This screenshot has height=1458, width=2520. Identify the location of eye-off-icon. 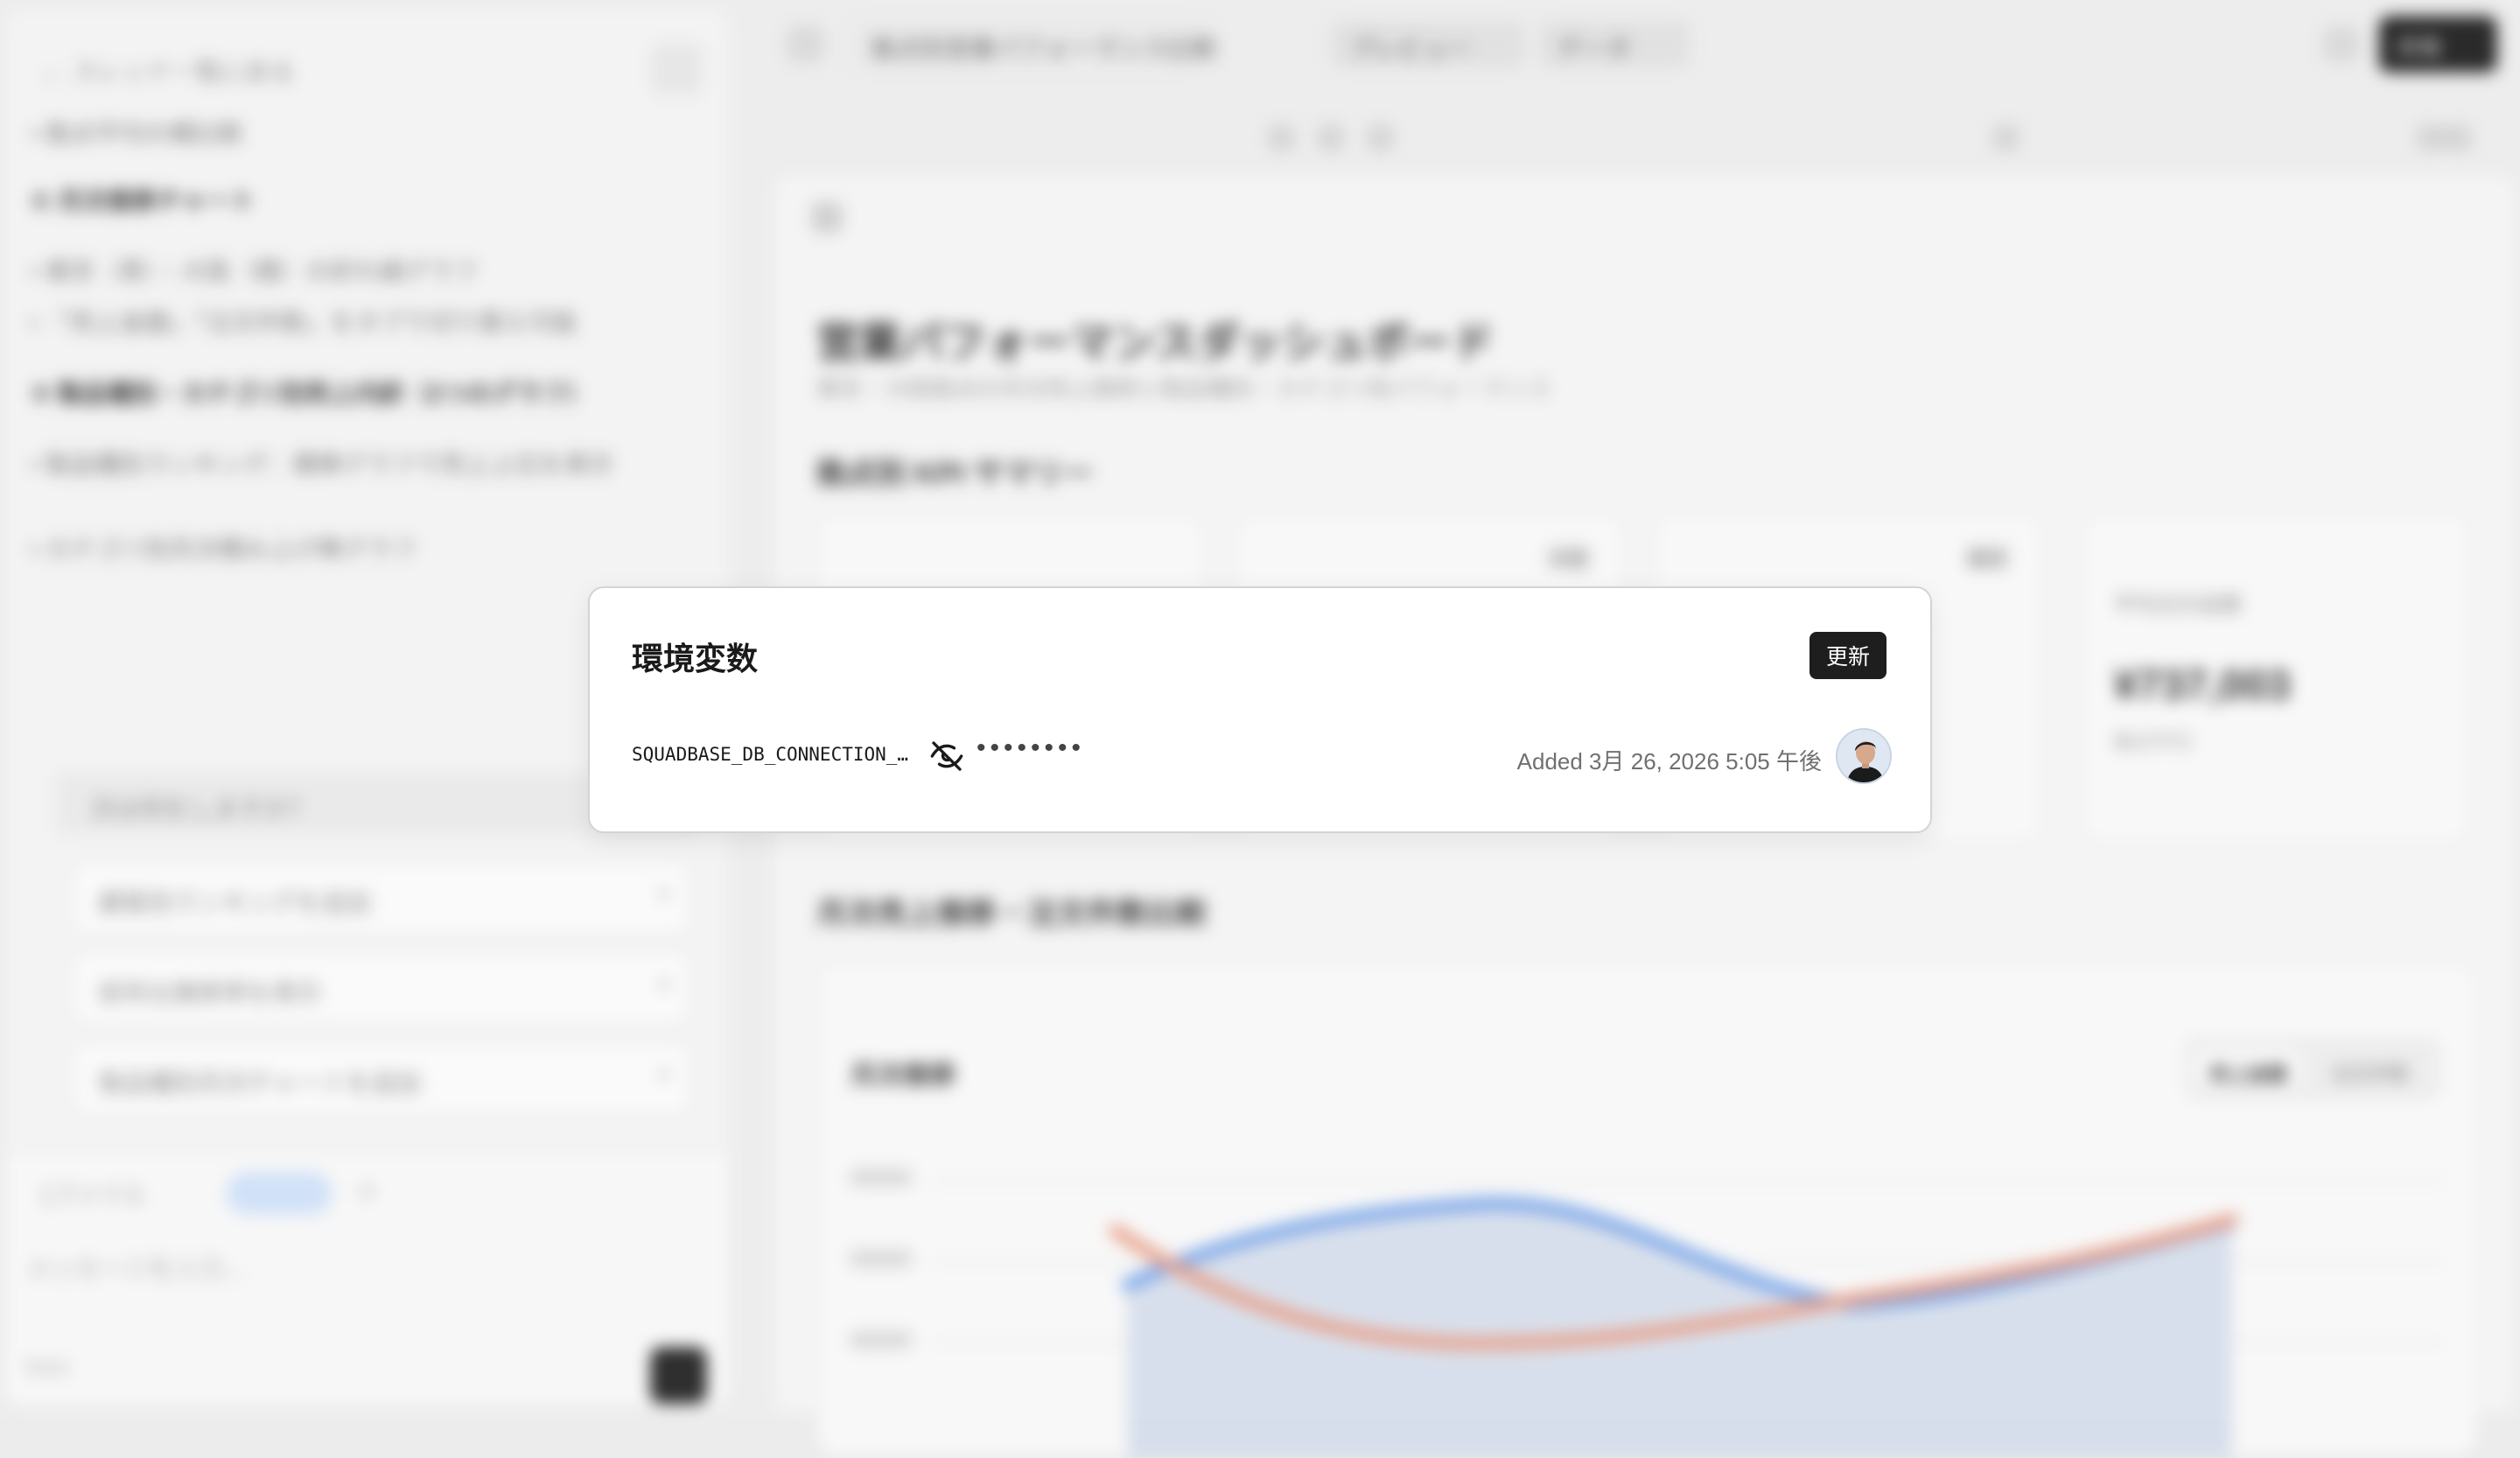
(946, 756).